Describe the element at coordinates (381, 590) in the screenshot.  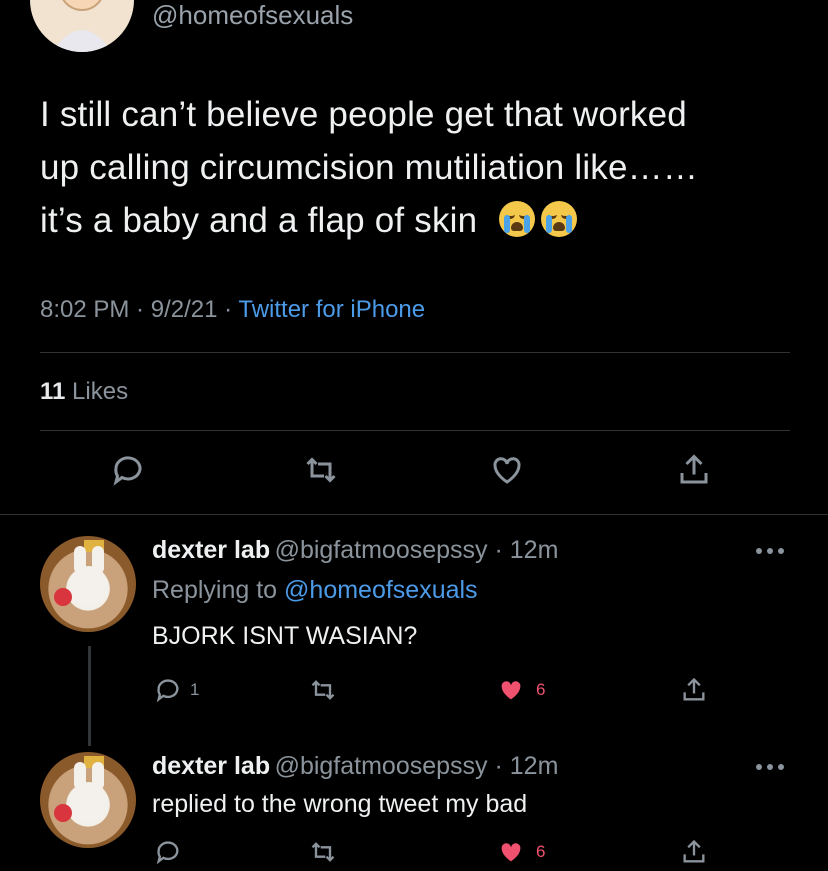
I see `replying-to-mention: @homeofsexuals` at that location.